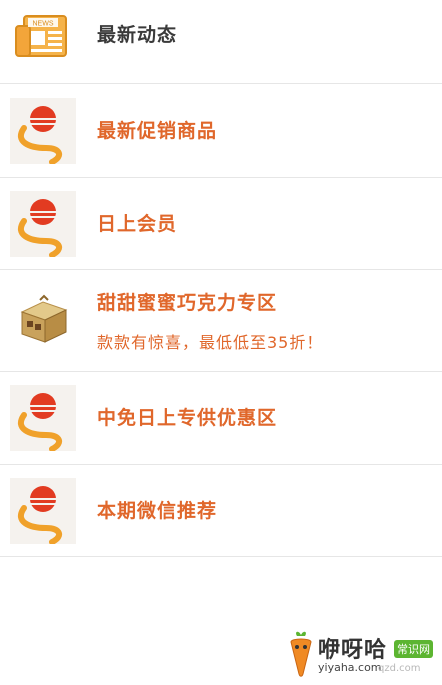  I want to click on news-header: NEWS 最新动态, so click(221, 42).